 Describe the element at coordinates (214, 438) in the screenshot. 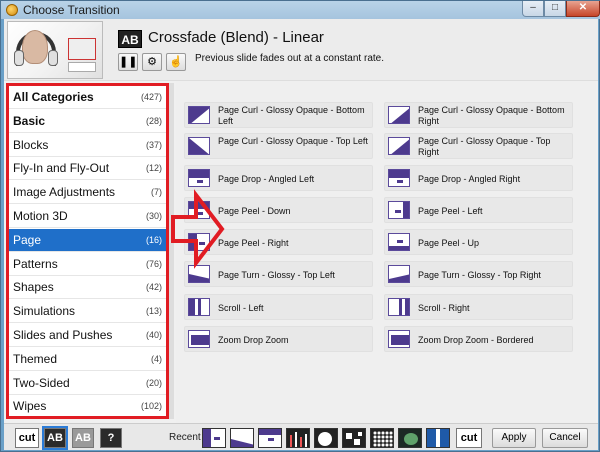

I see `recent-page-peel-right` at that location.